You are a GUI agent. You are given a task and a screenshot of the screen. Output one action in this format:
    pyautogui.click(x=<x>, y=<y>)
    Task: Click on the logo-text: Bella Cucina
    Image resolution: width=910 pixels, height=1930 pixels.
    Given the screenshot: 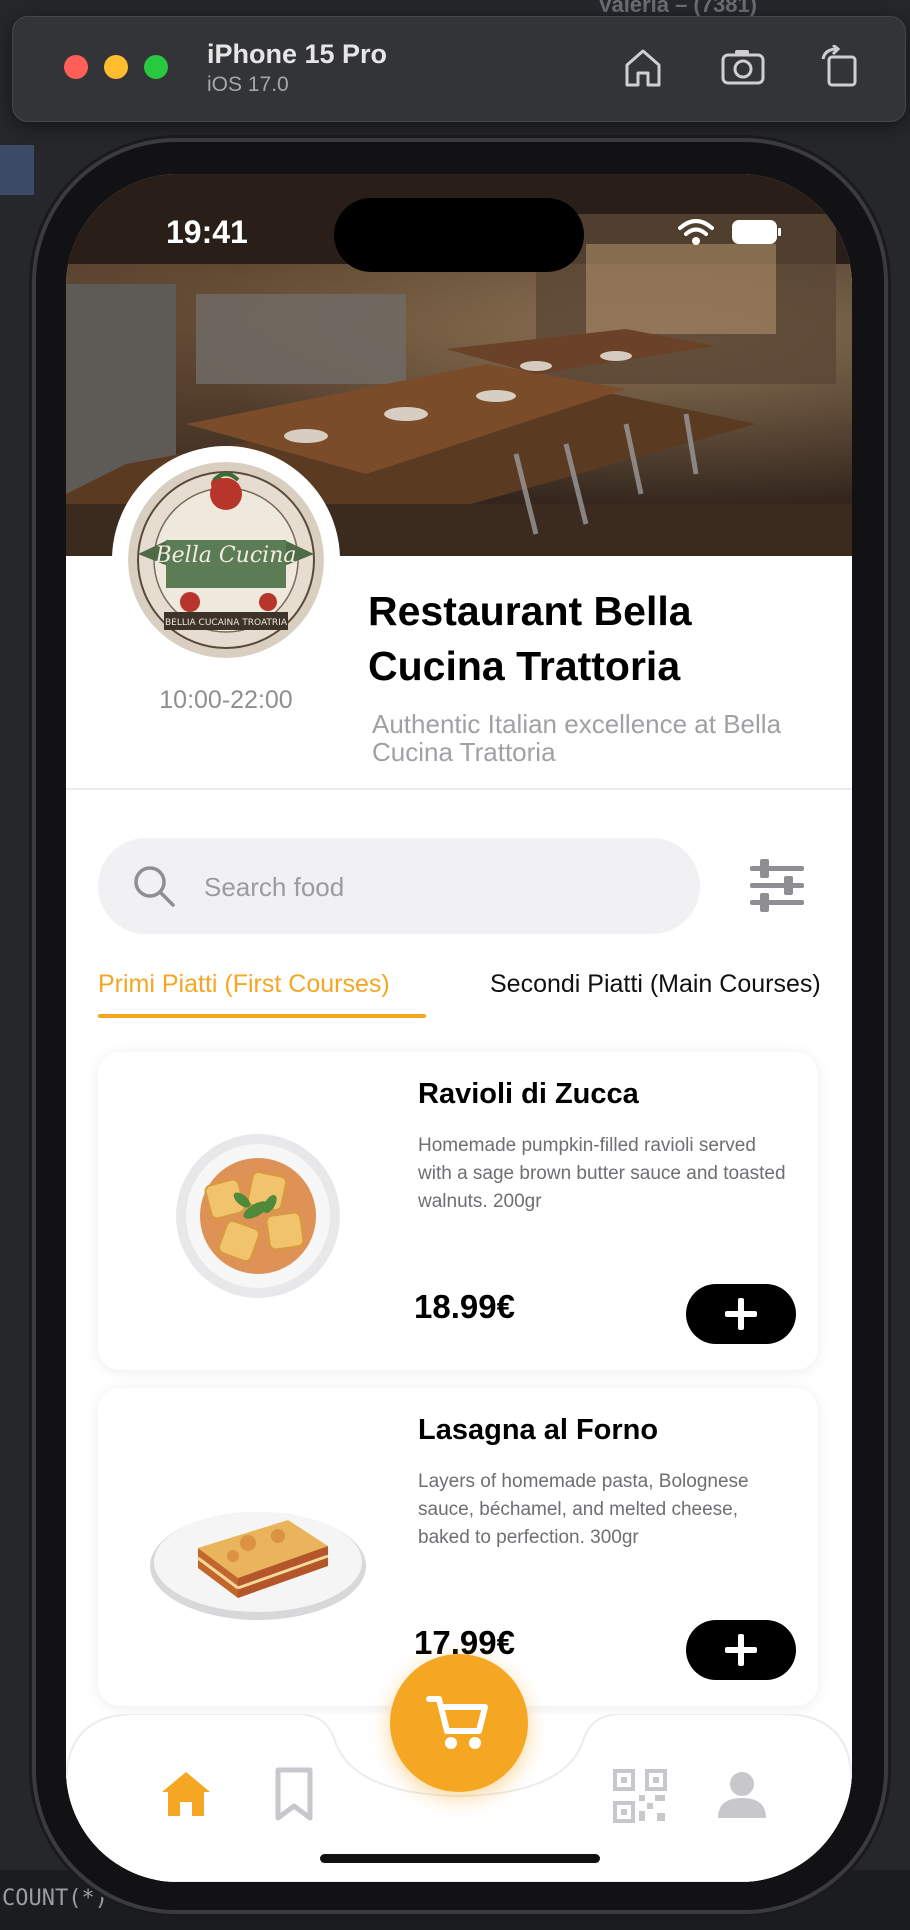 What is the action you would take?
    pyautogui.click(x=225, y=555)
    